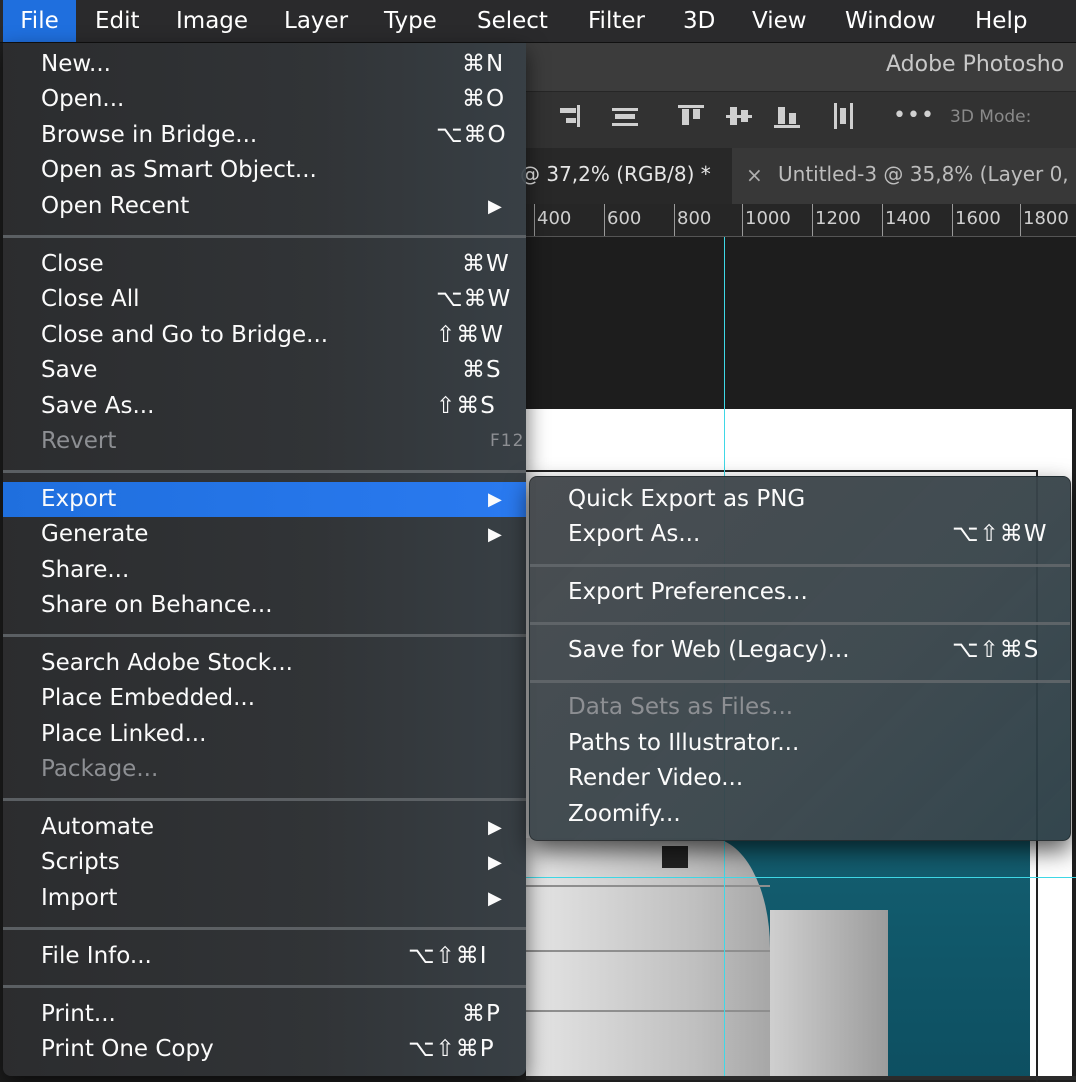 The height and width of the screenshot is (1082, 1076). What do you see at coordinates (264, 534) in the screenshot?
I see `menu-item-generate: Generate ▶` at bounding box center [264, 534].